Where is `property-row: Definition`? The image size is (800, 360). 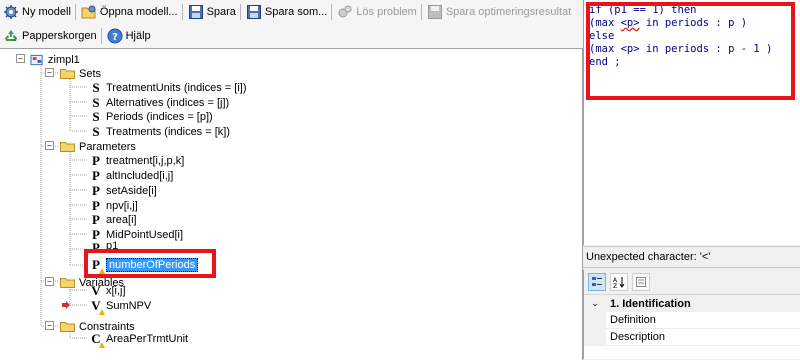
property-row: Definition is located at coordinates (692, 320).